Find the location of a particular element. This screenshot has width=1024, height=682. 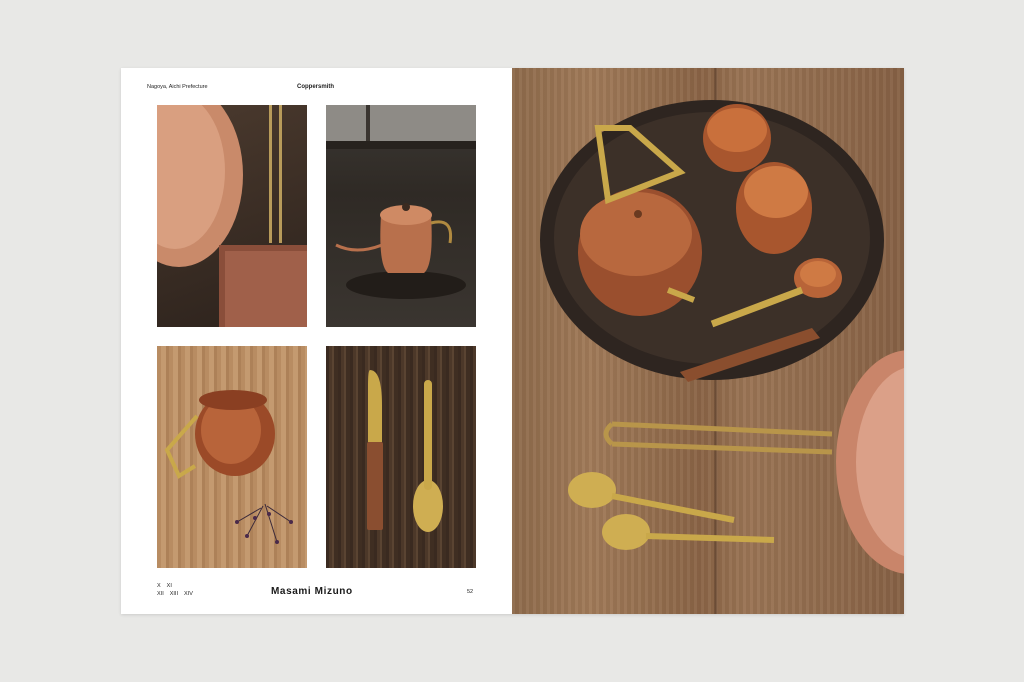

numeral: XIV is located at coordinates (188, 594).